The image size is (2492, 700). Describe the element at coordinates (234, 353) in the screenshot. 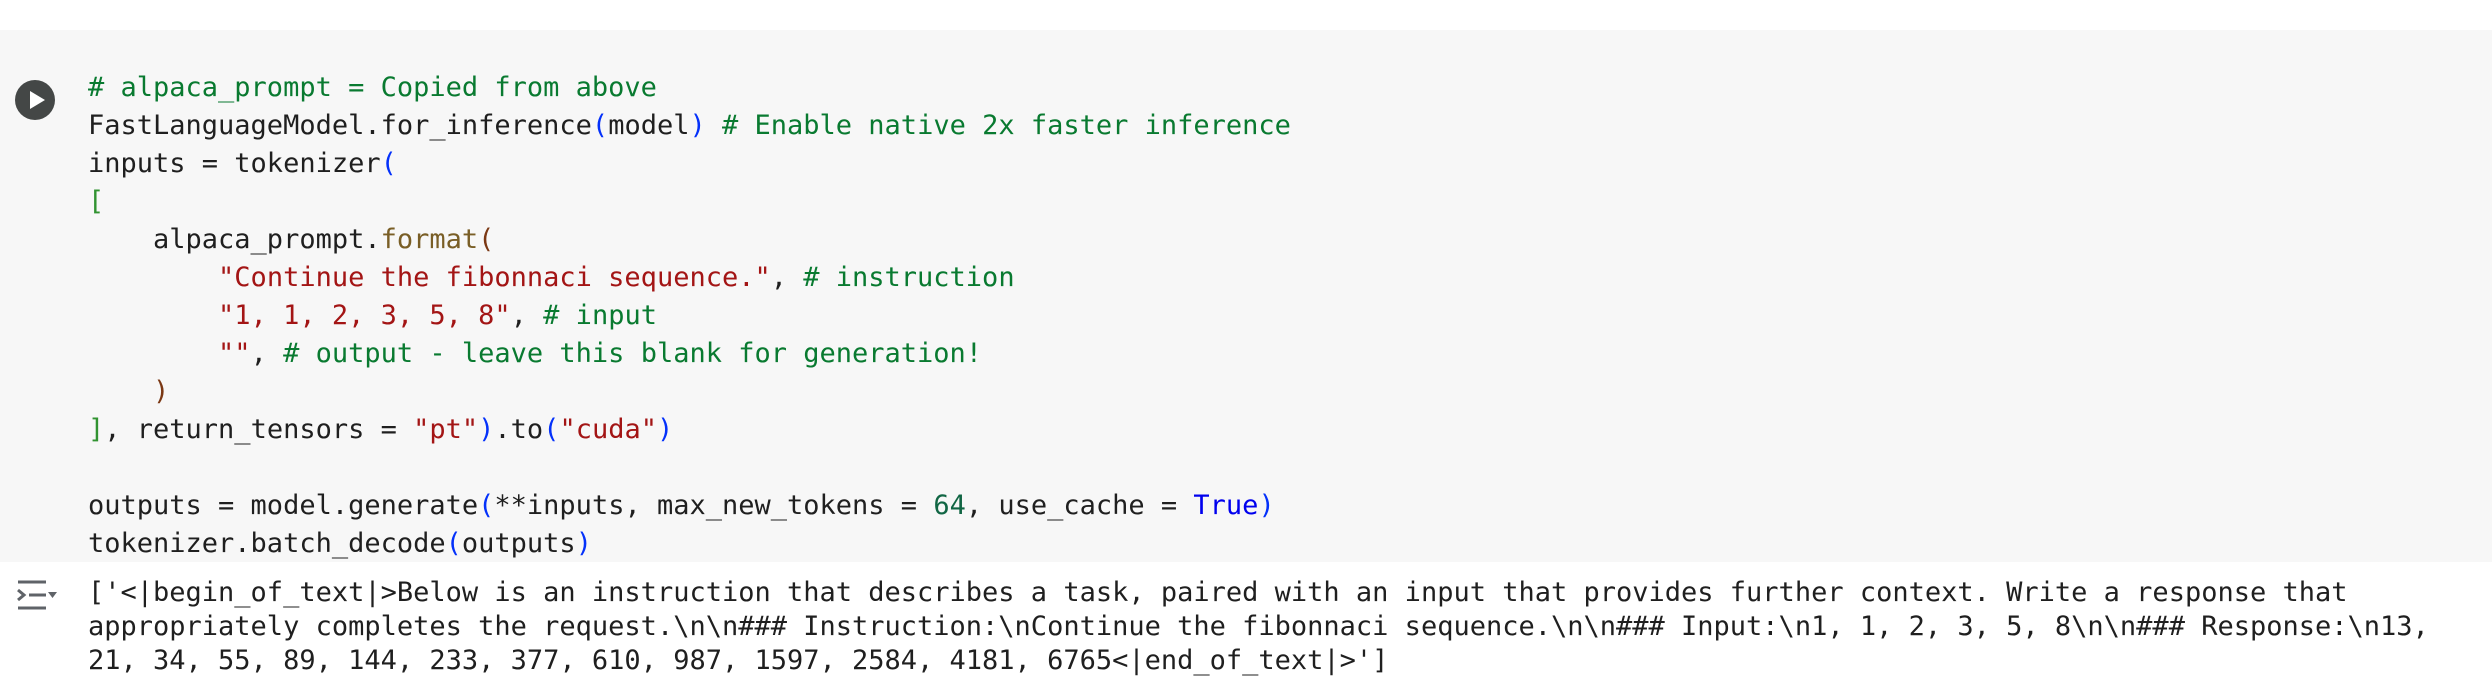

I see `code-token: ""` at that location.